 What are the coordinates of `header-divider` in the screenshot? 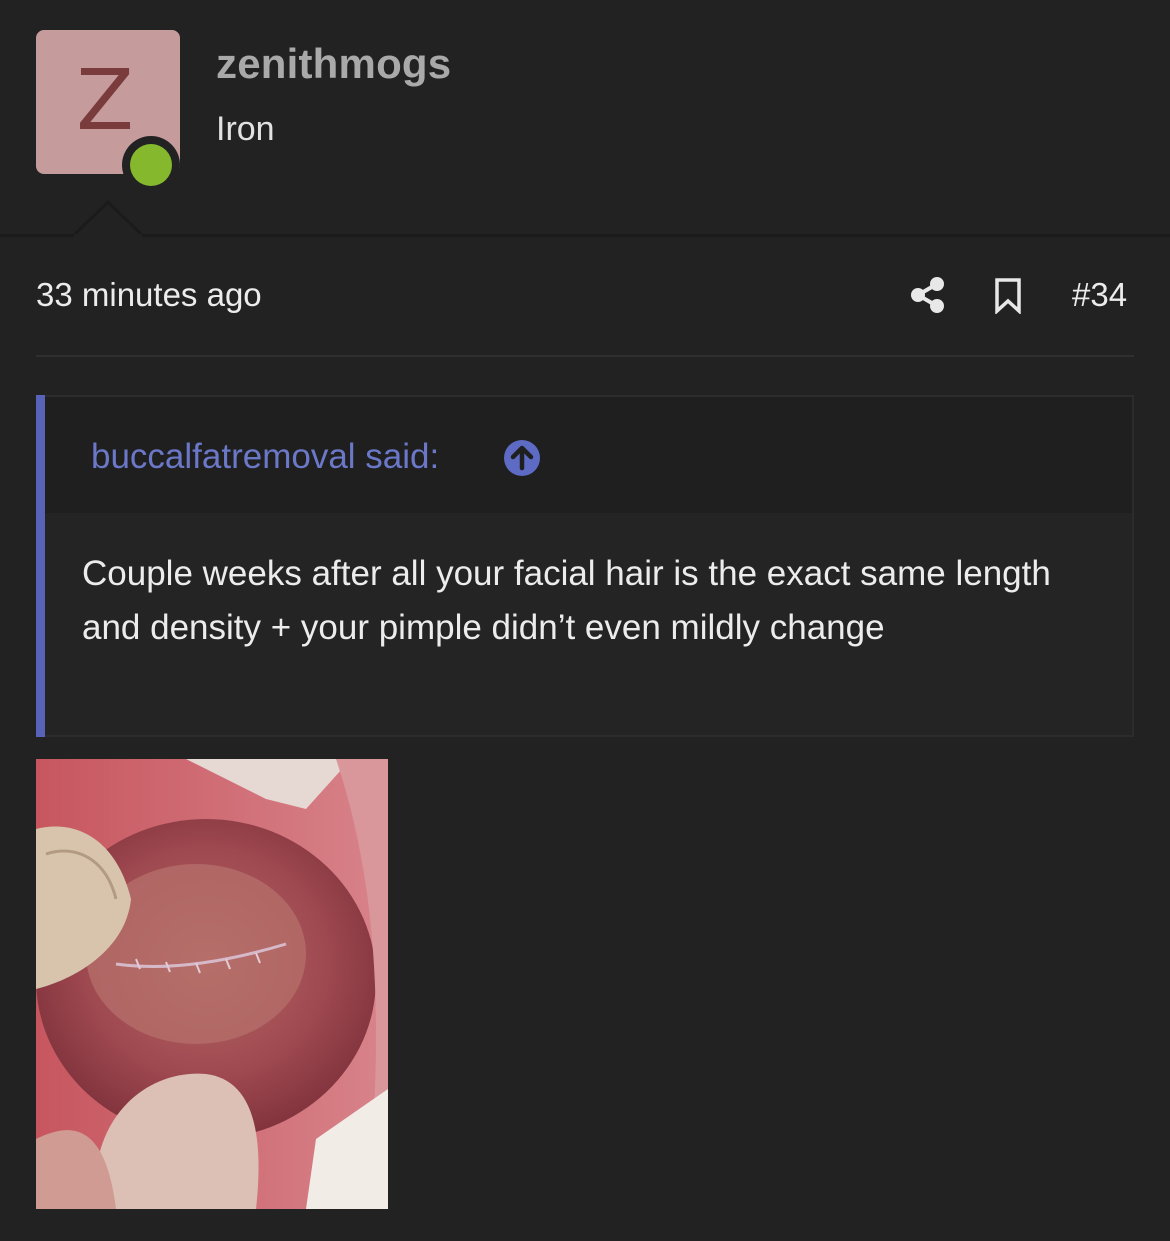 It's located at (585, 235).